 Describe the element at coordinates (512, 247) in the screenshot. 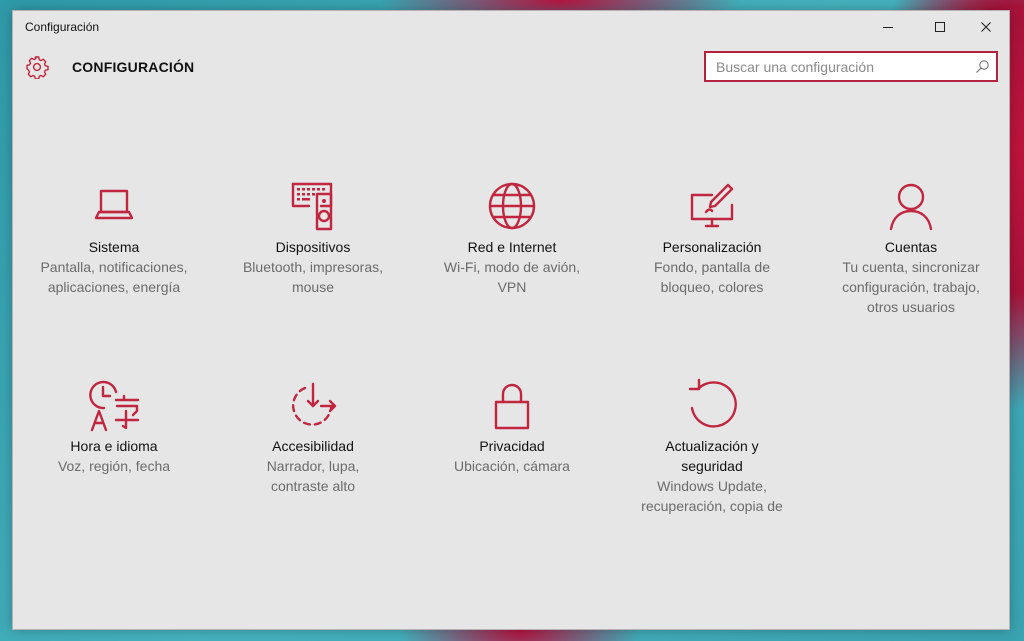

I see `tile-label: Red e Internet` at that location.